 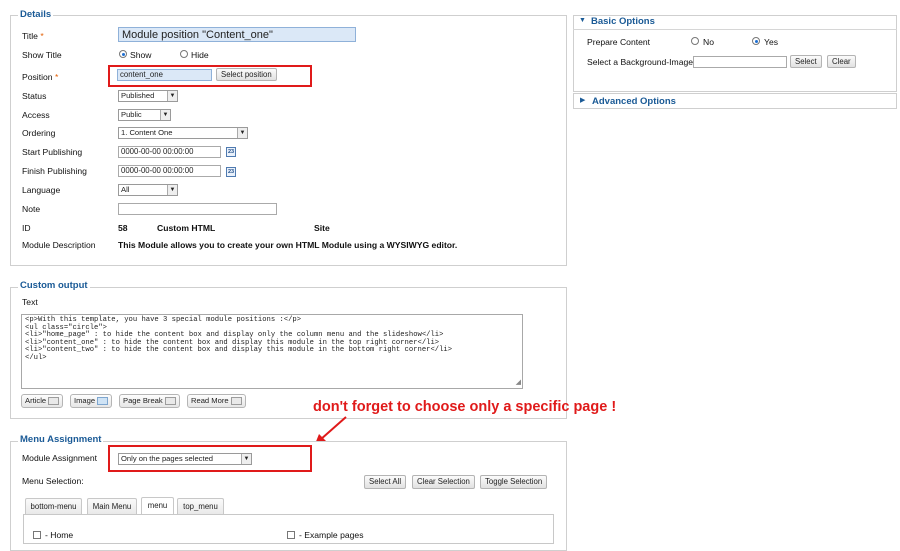 I want to click on prepare-content-label: Prepare Content, so click(x=619, y=42).